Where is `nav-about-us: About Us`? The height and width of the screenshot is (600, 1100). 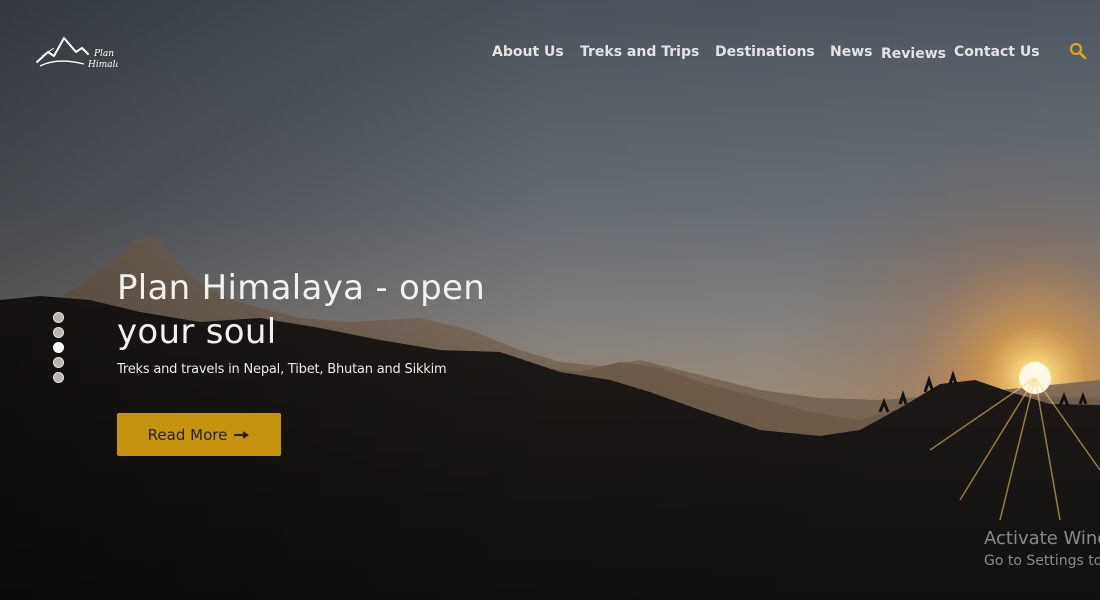 nav-about-us: About Us is located at coordinates (528, 52).